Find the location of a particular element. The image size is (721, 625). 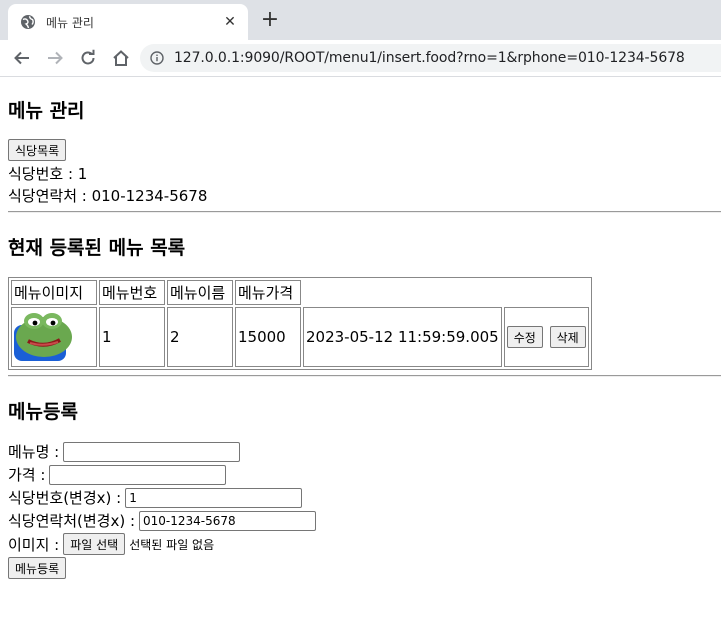

restaurant-phone-input is located at coordinates (228, 520).